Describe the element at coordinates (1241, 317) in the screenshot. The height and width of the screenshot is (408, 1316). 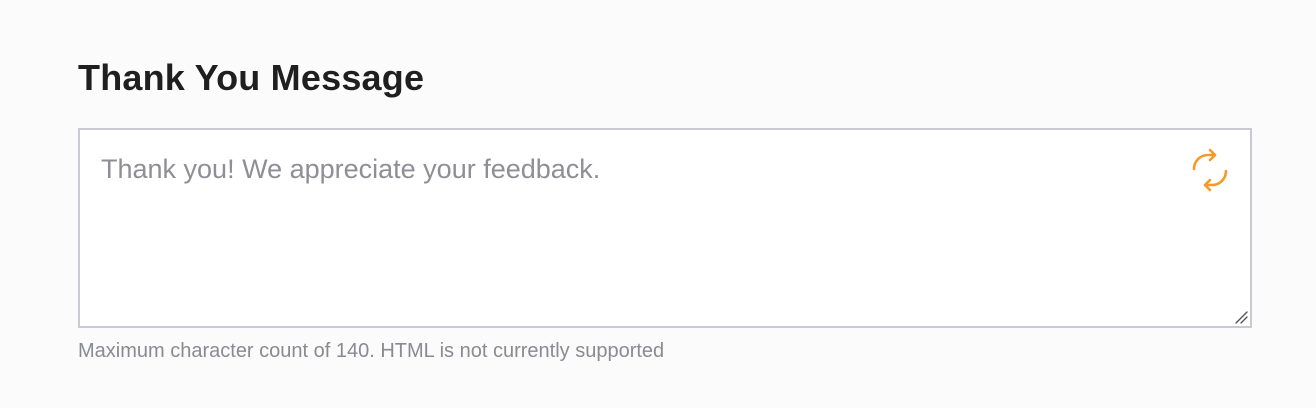
I see `resize-grip-icon` at that location.